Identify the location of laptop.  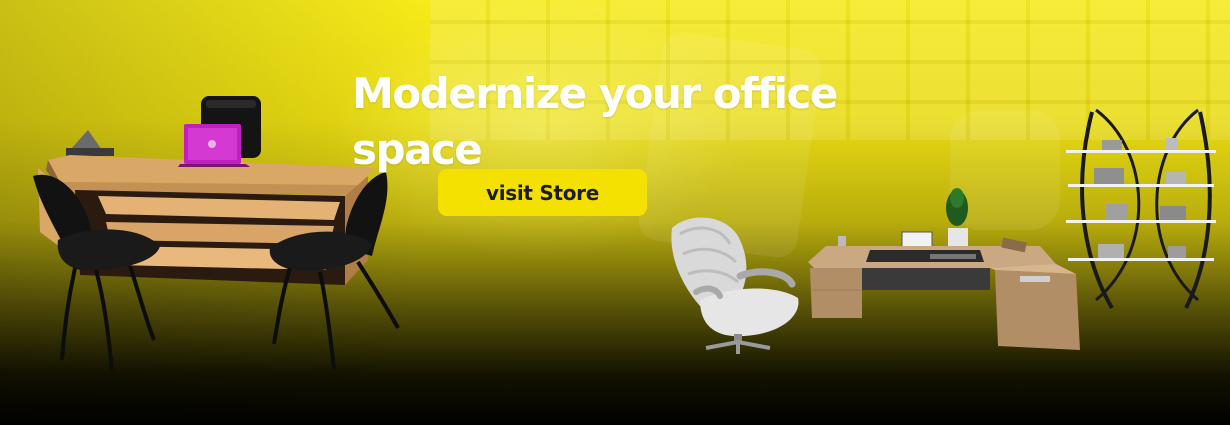
(214, 145).